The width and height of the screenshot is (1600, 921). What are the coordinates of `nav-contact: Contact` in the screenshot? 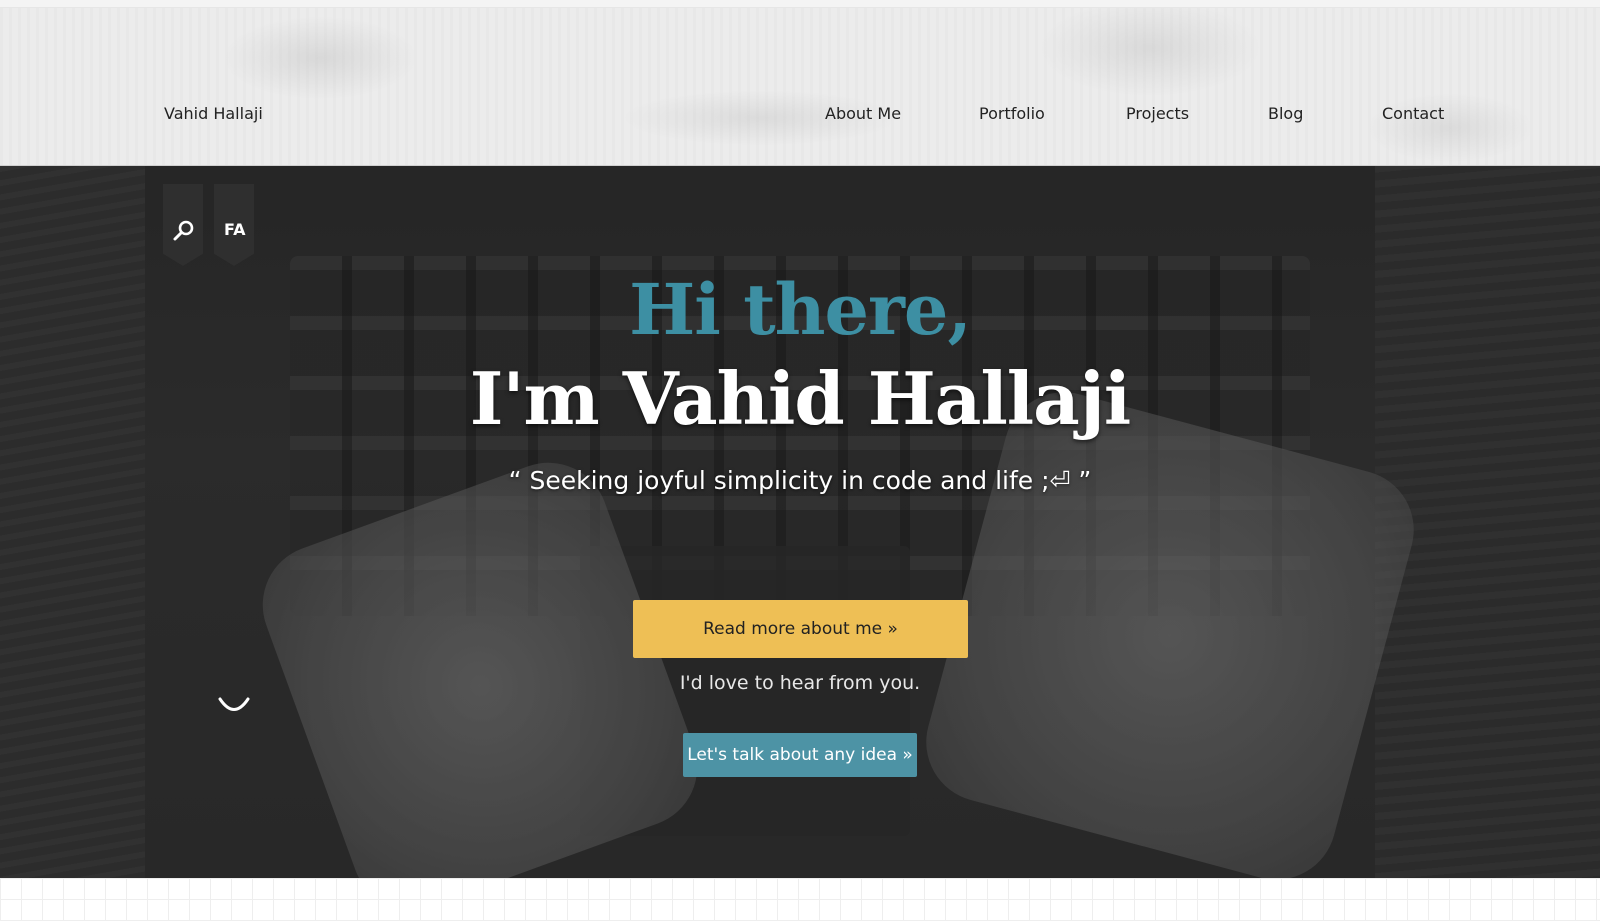 It's located at (1413, 113).